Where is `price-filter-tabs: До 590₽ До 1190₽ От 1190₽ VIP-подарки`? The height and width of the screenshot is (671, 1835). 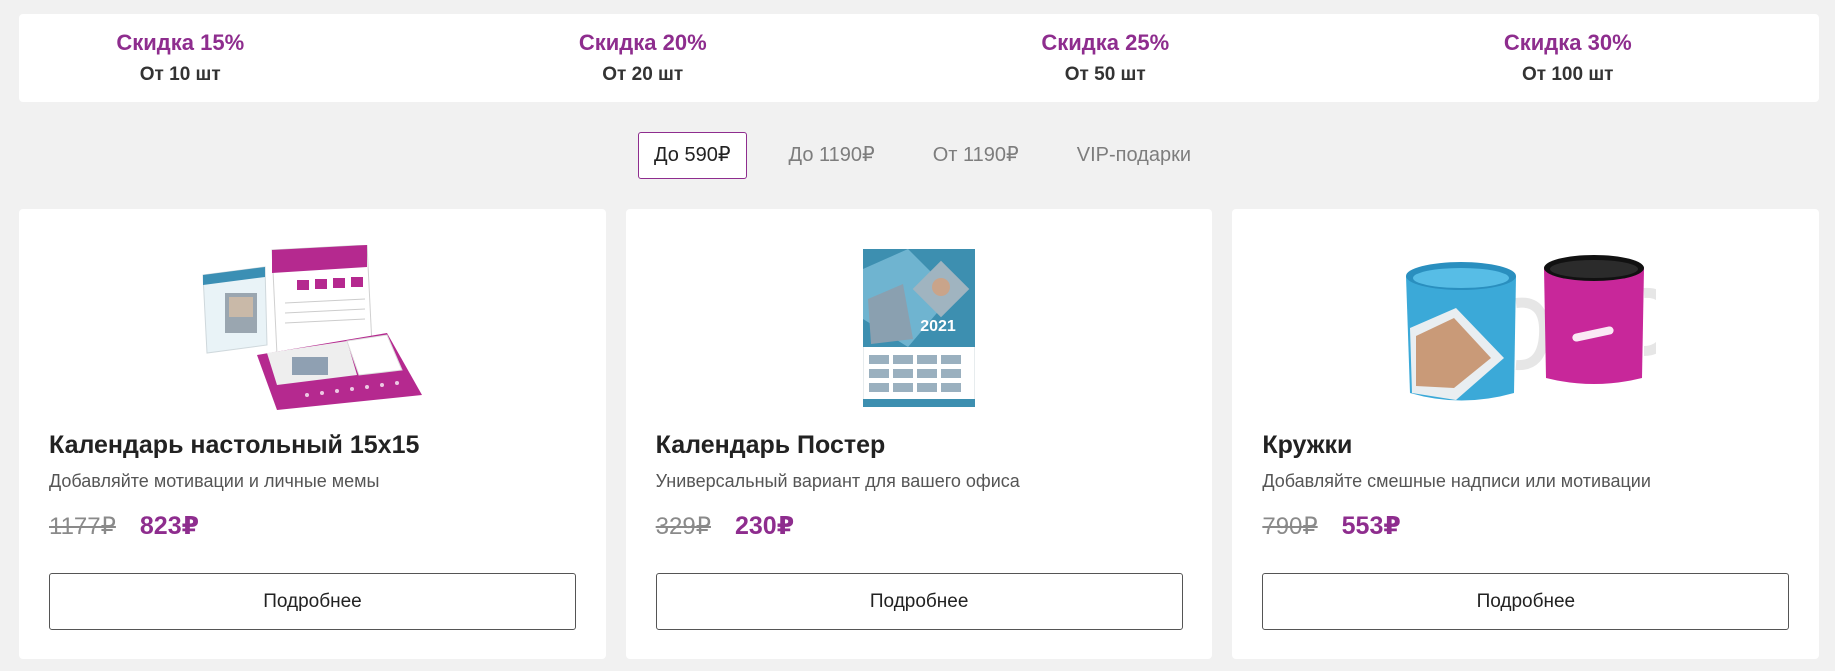 price-filter-tabs: До 590₽ До 1190₽ От 1190₽ VIP-подарки is located at coordinates (917, 155).